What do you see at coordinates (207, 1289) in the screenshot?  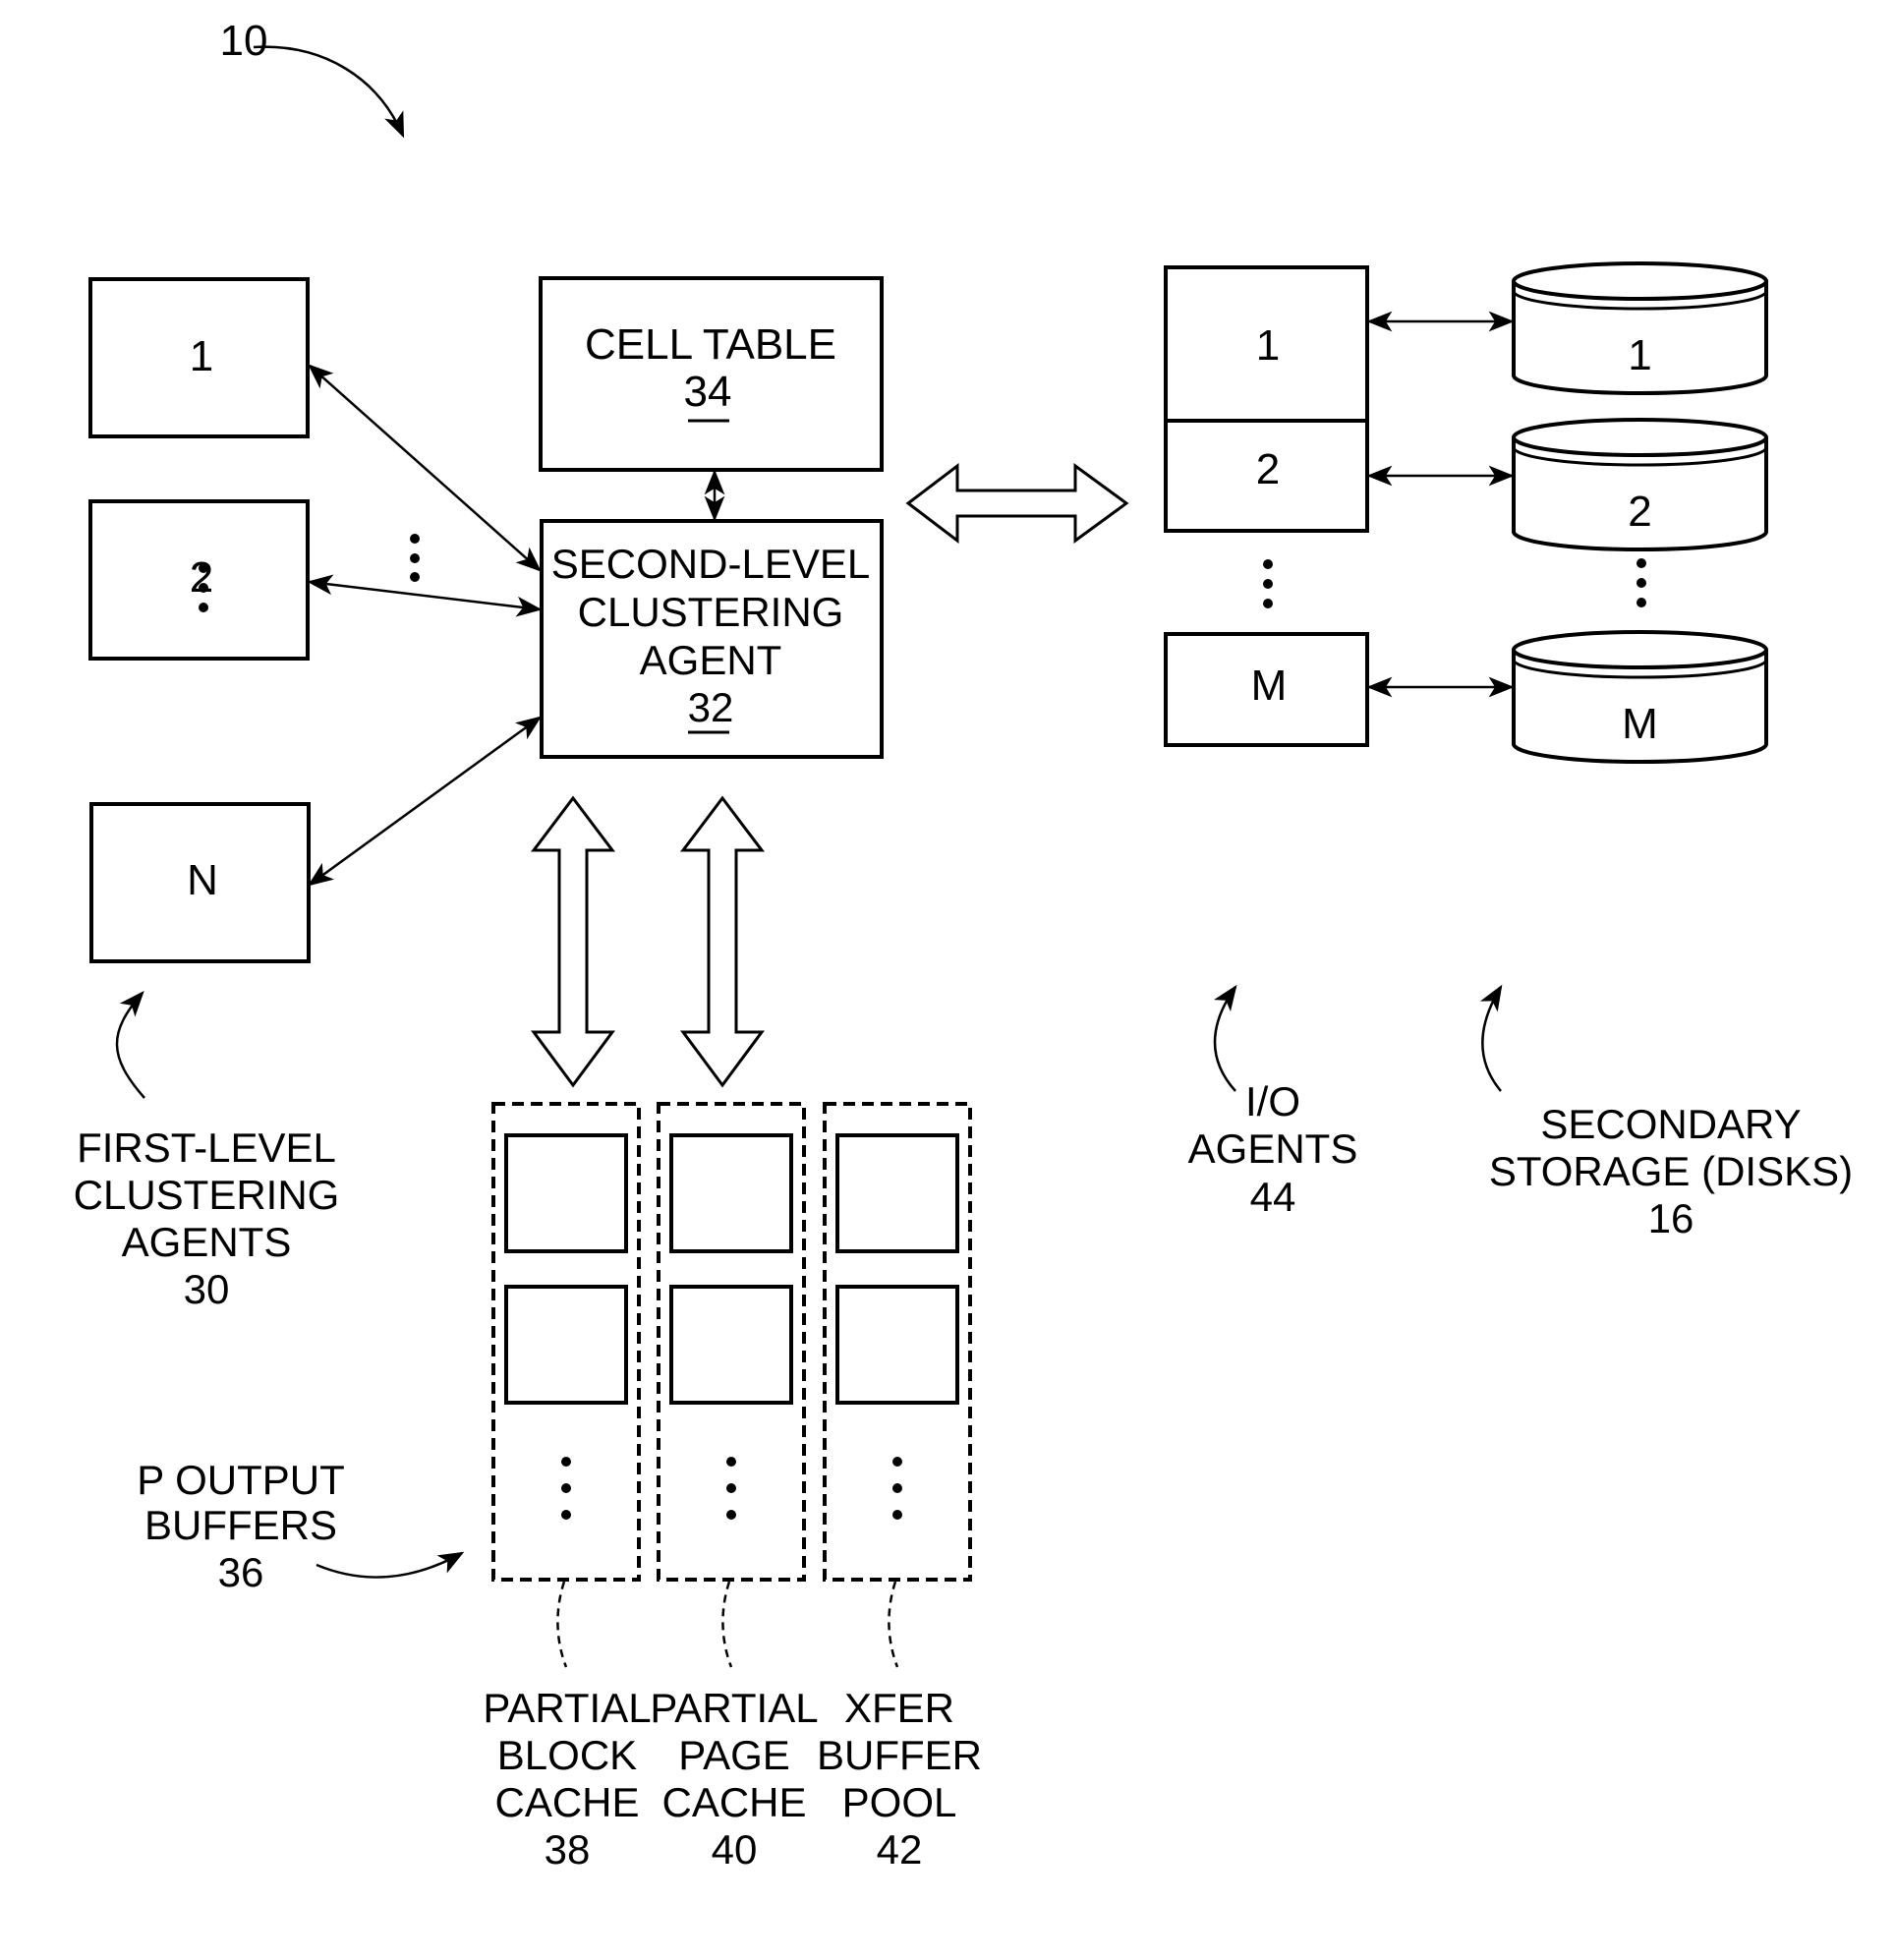 I see `svg-text: 30` at bounding box center [207, 1289].